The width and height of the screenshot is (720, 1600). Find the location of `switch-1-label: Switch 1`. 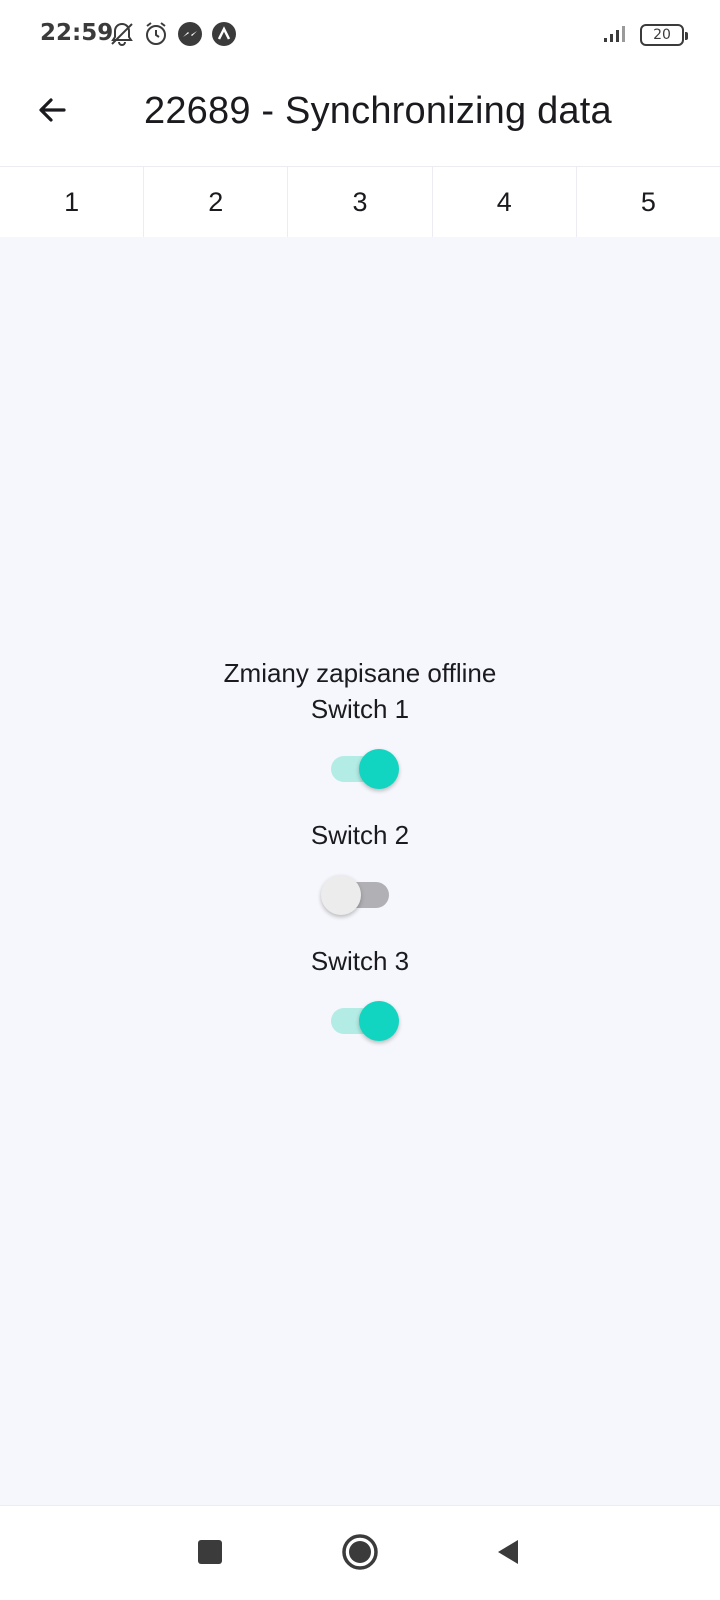

switch-1-label: Switch 1 is located at coordinates (360, 709).